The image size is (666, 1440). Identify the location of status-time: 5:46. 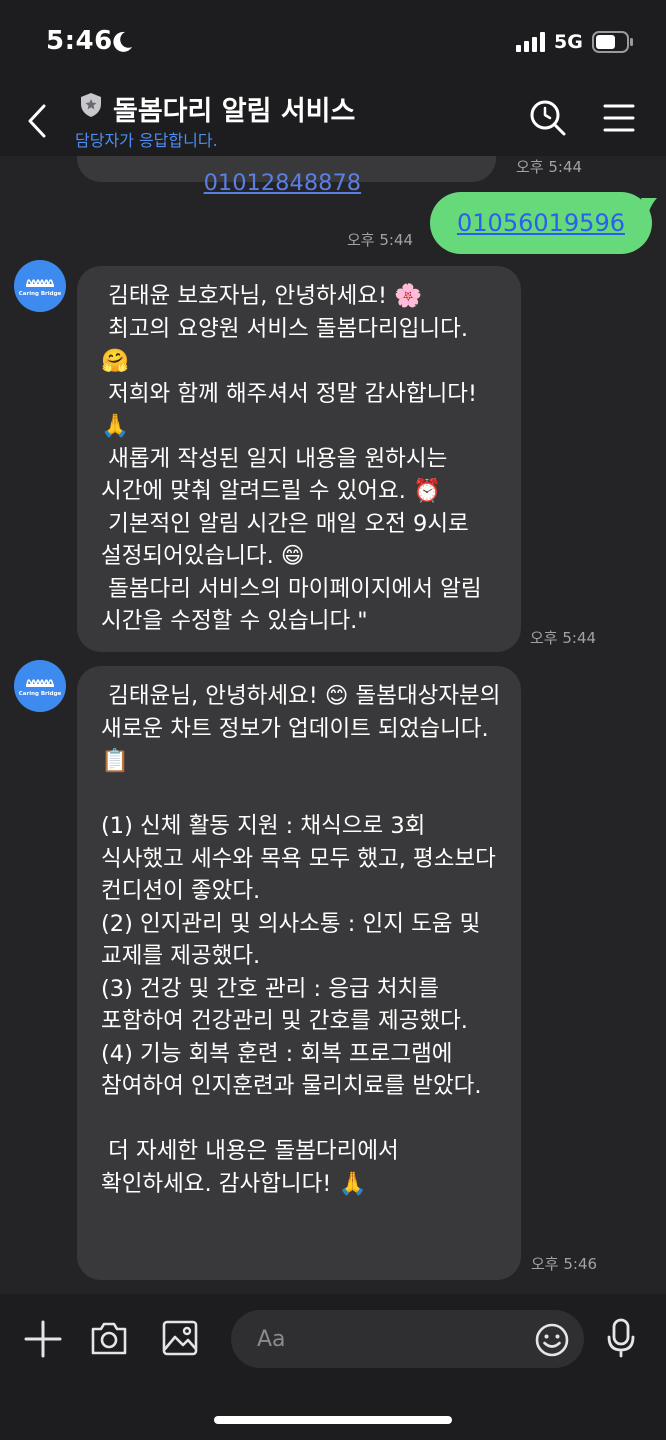
(79, 41).